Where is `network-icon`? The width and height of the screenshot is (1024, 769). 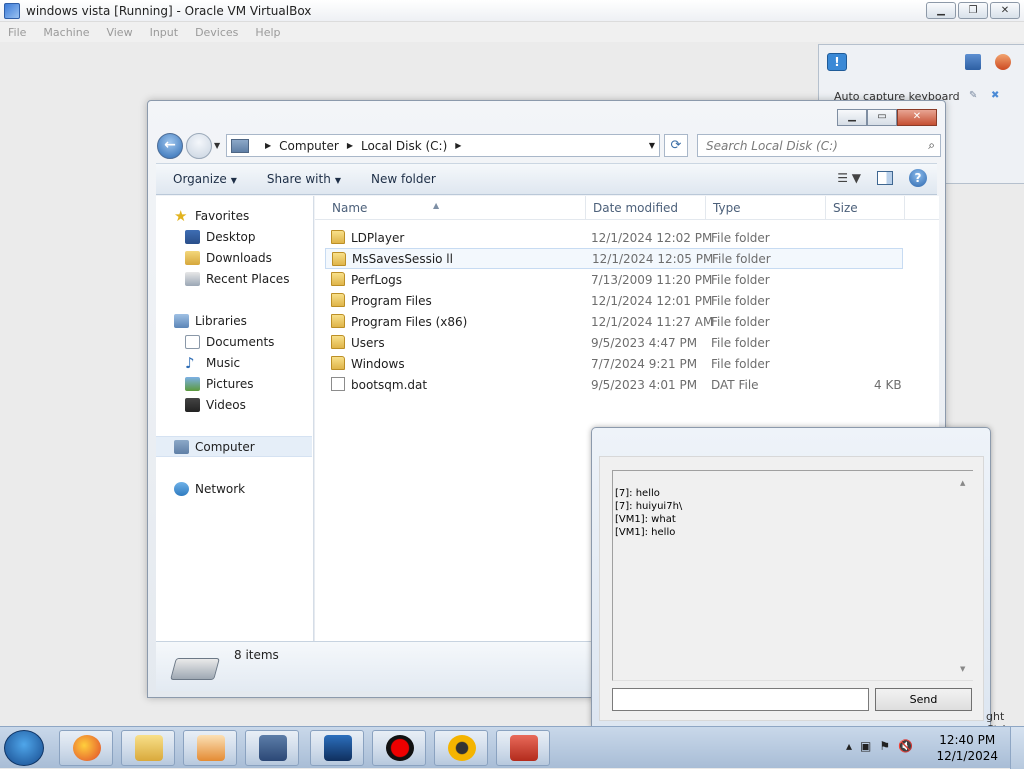
network-icon is located at coordinates (973, 62).